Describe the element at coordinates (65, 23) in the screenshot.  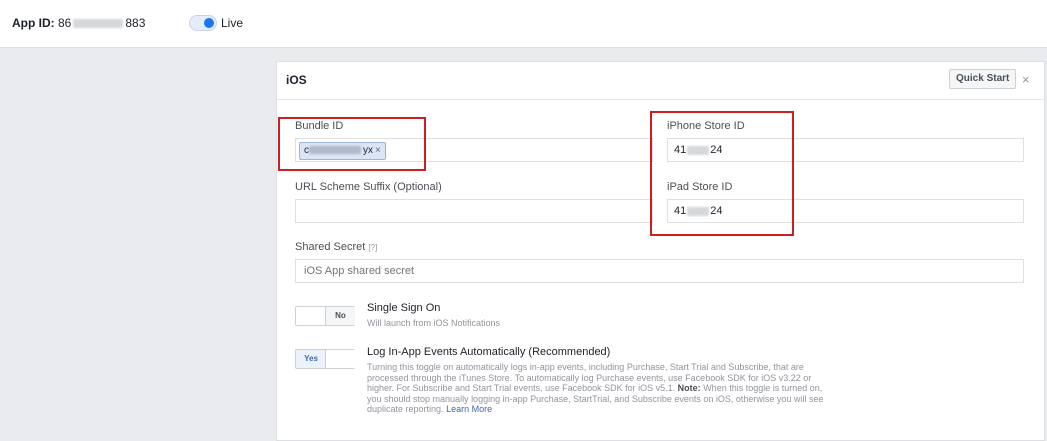
I see `app-id-value-start: 86` at that location.